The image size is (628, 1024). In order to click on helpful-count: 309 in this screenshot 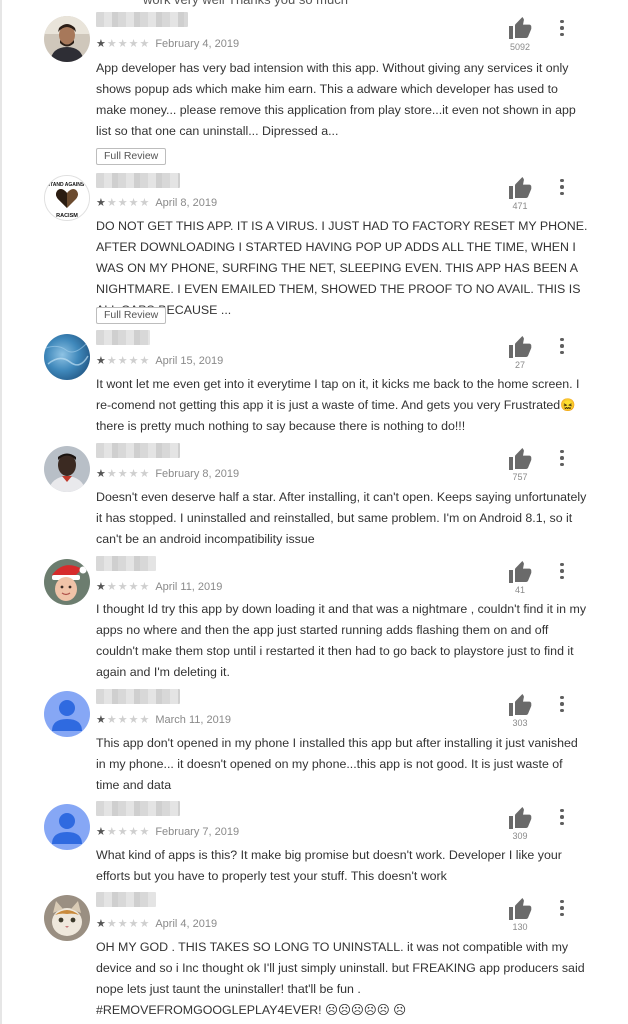, I will do `click(520, 836)`.